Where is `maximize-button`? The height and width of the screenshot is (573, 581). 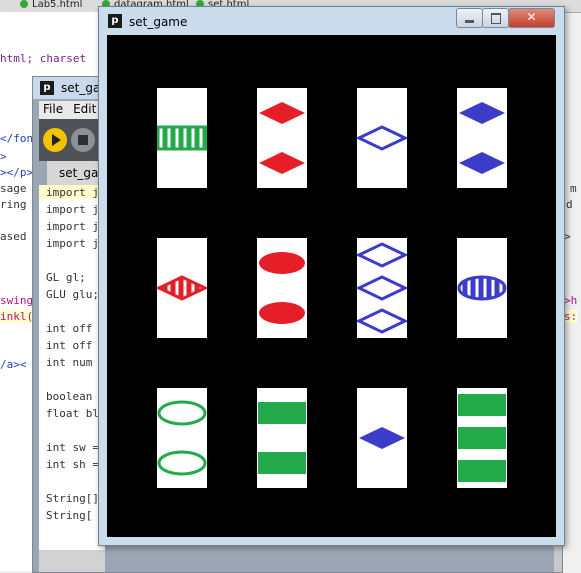
maximize-button is located at coordinates (495, 18).